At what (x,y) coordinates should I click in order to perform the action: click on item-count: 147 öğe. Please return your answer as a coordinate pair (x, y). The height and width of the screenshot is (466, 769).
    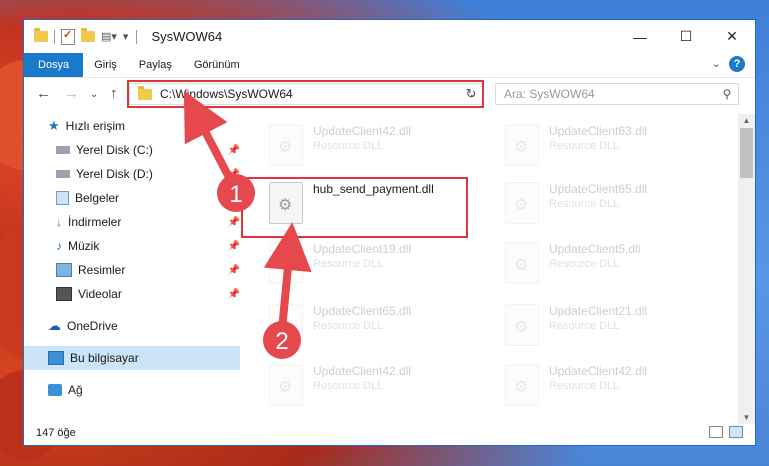
    Looking at the image, I should click on (56, 433).